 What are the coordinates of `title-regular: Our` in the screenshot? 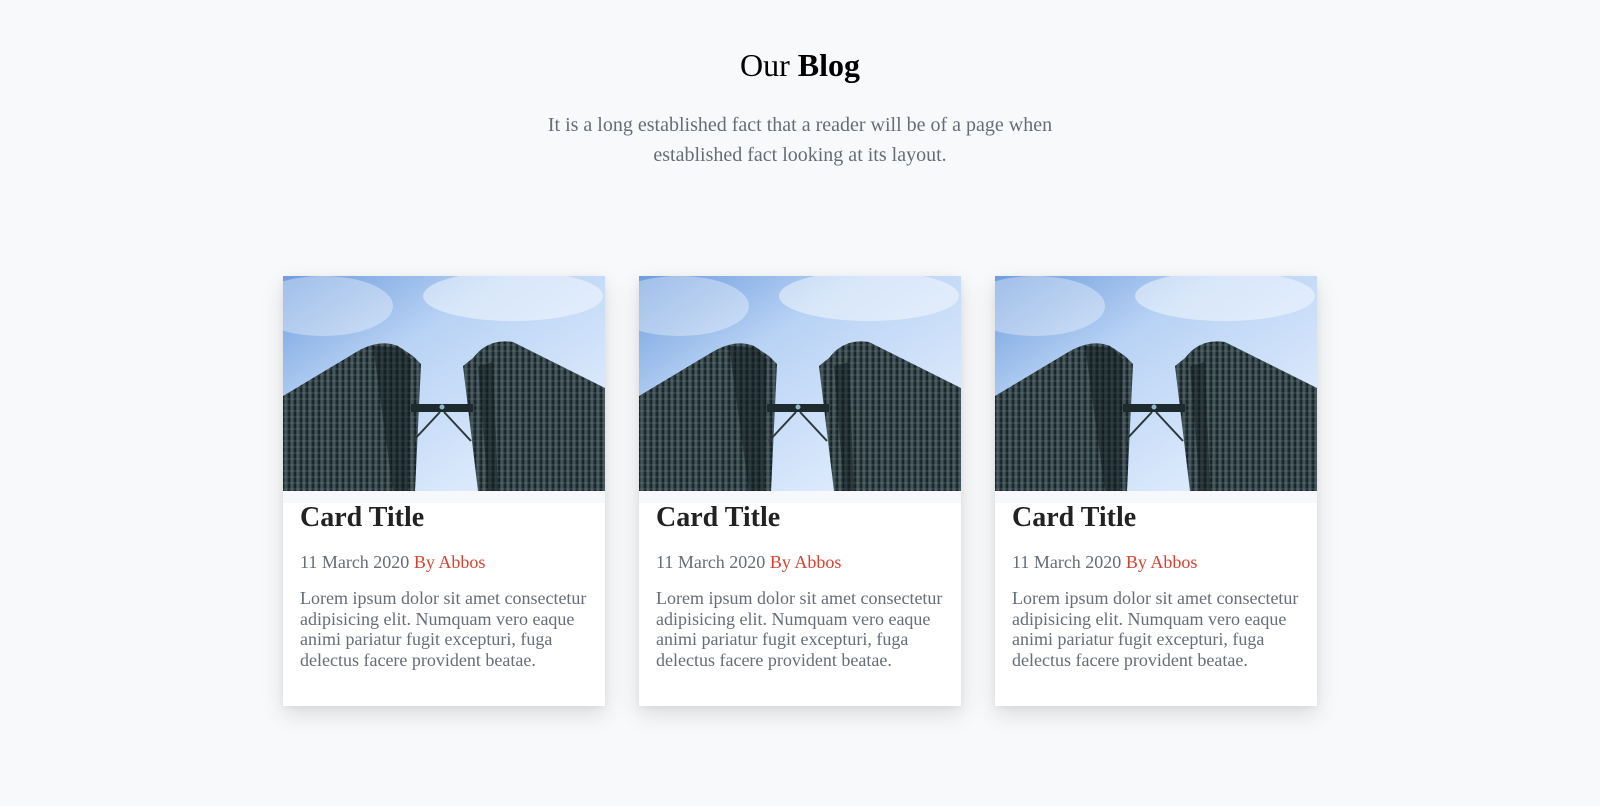 It's located at (765, 65).